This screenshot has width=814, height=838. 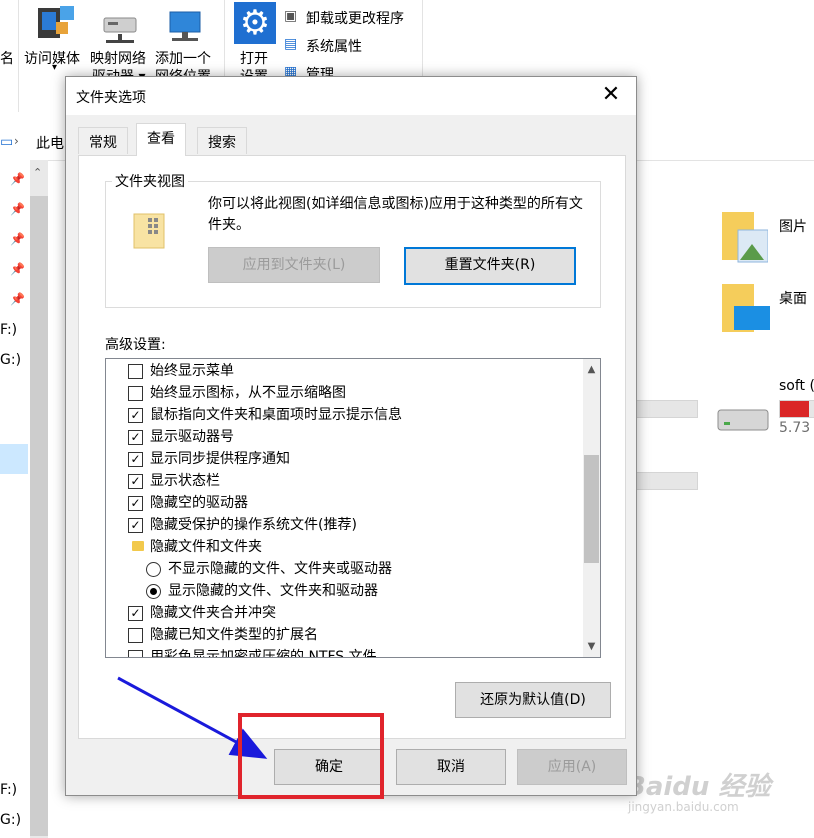 What do you see at coordinates (294, 265) in the screenshot?
I see `apply-to-folders-button: 应用到文件夹(L)` at bounding box center [294, 265].